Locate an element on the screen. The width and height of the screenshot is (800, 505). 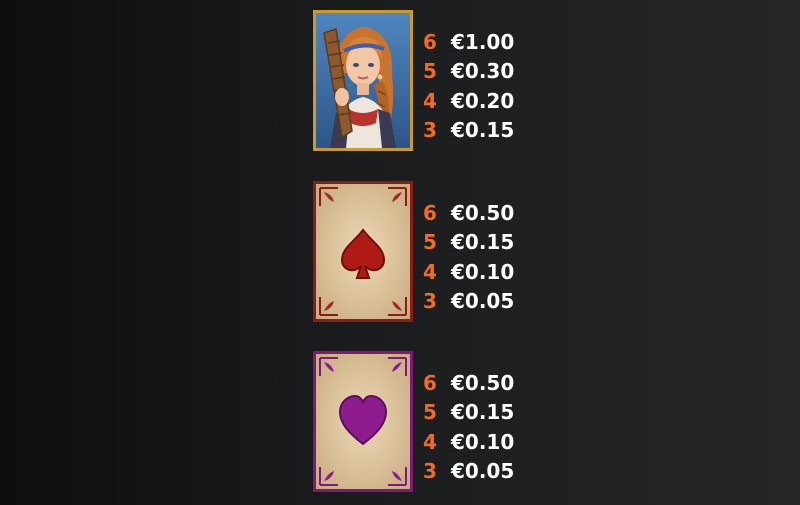
paytable-row-heart: 6 €0.50 5 €0.15 4 €0.10 3 €0.05 is located at coordinates (443, 422).